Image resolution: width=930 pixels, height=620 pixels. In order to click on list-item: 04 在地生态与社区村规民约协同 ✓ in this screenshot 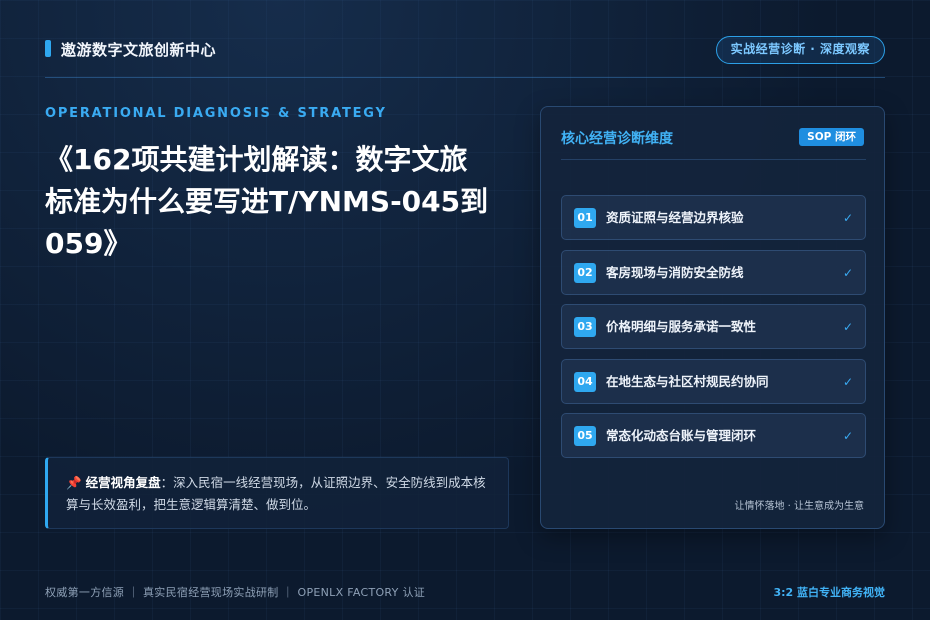, I will do `click(713, 381)`.